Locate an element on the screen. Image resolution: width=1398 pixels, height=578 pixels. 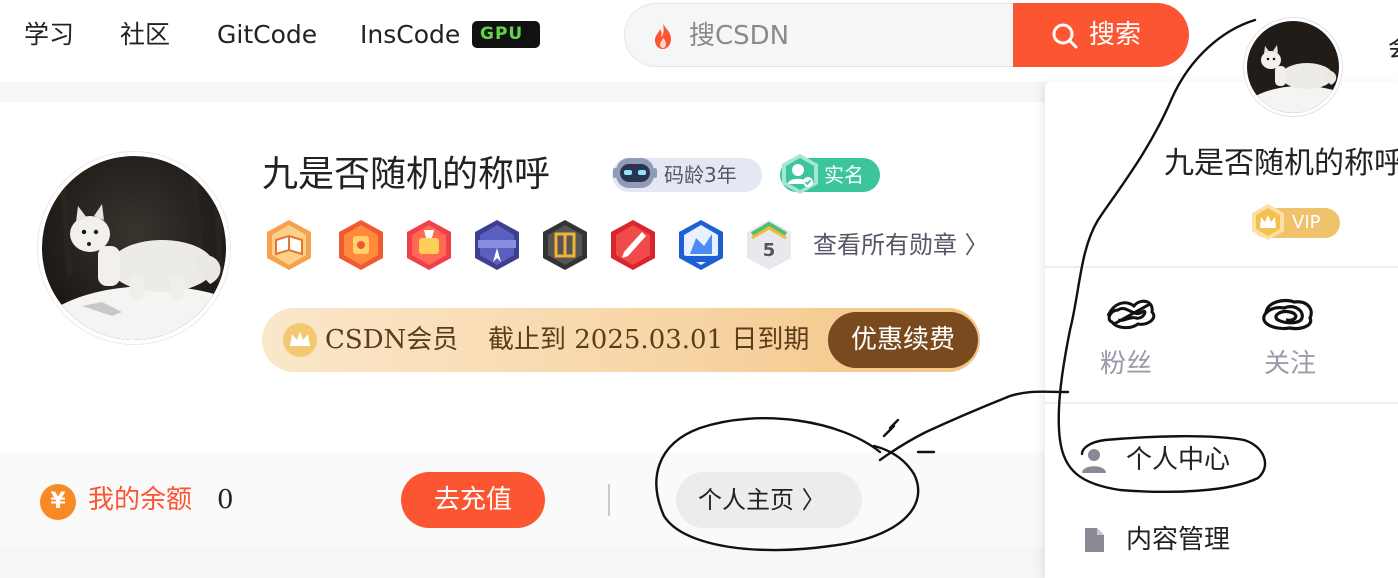
search-icon is located at coordinates (1065, 36).